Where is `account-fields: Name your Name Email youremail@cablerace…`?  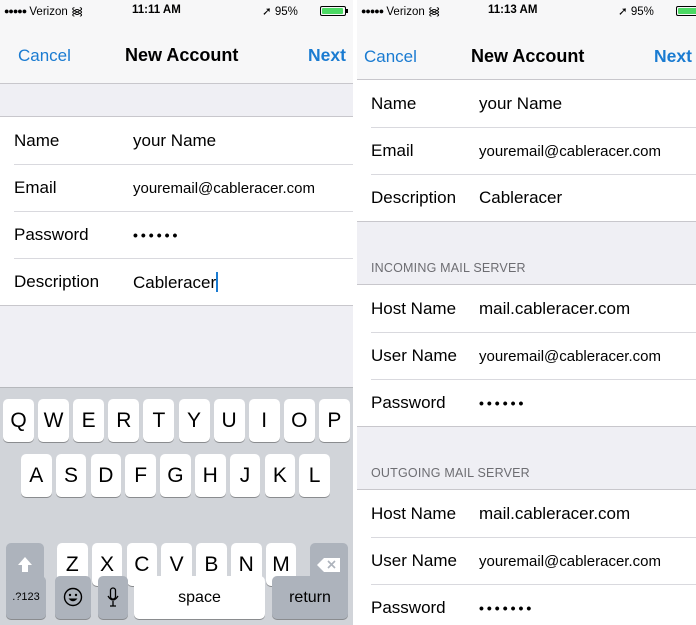
account-fields: Name your Name Email youremail@cablerace… is located at coordinates (526, 151).